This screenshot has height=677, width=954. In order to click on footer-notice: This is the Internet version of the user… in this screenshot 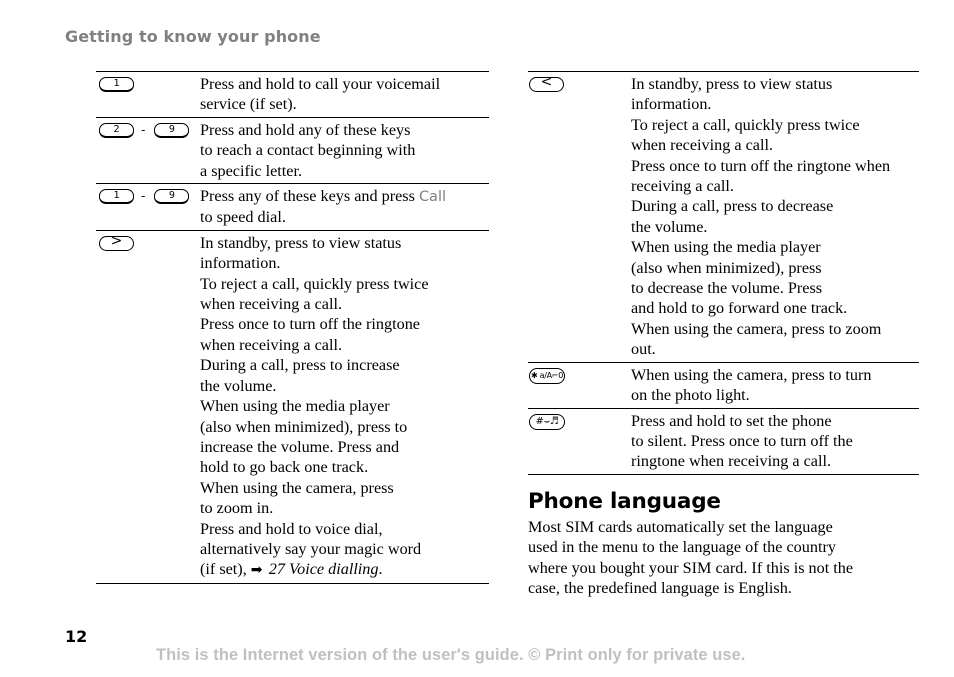, I will do `click(451, 655)`.